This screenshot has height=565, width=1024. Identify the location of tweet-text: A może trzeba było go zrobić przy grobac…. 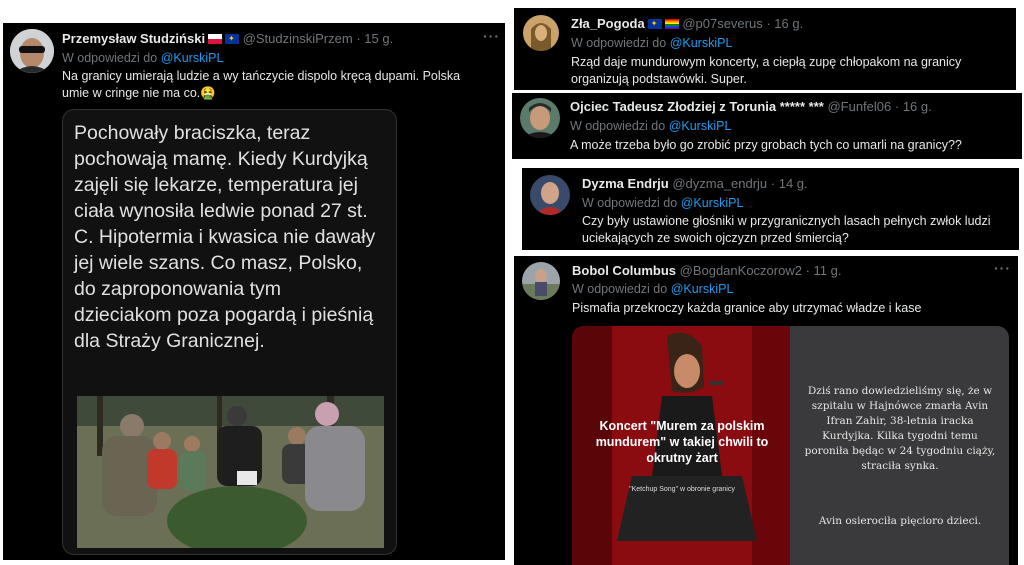
(766, 145).